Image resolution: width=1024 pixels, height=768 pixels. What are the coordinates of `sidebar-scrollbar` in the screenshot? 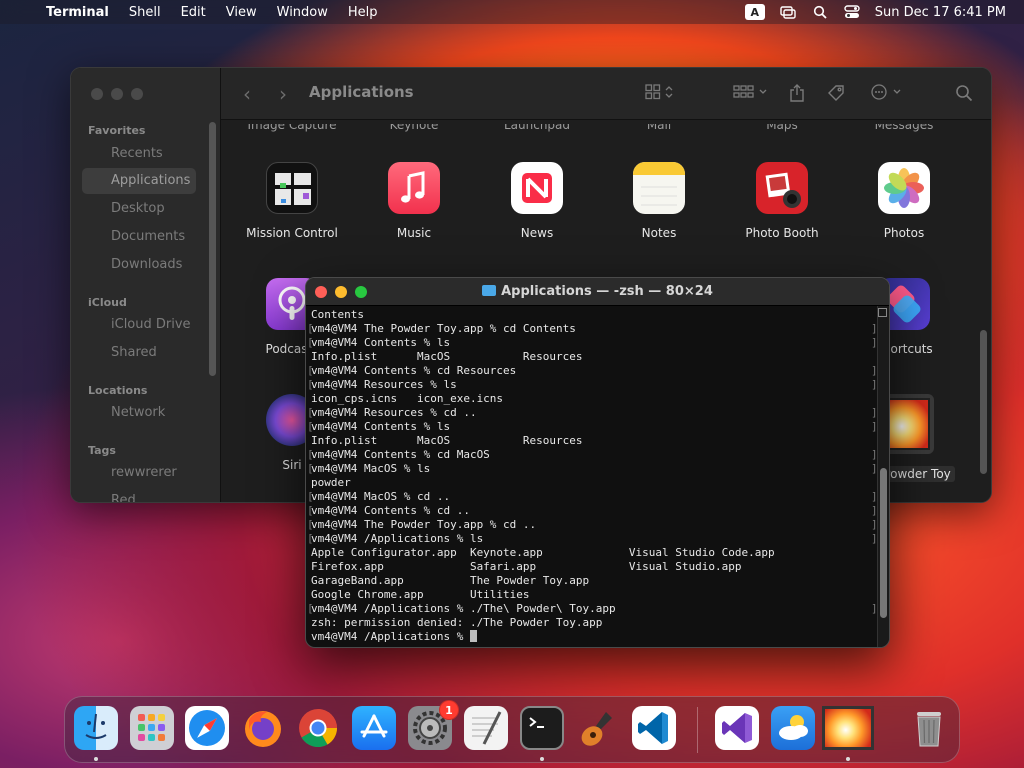 It's located at (212, 249).